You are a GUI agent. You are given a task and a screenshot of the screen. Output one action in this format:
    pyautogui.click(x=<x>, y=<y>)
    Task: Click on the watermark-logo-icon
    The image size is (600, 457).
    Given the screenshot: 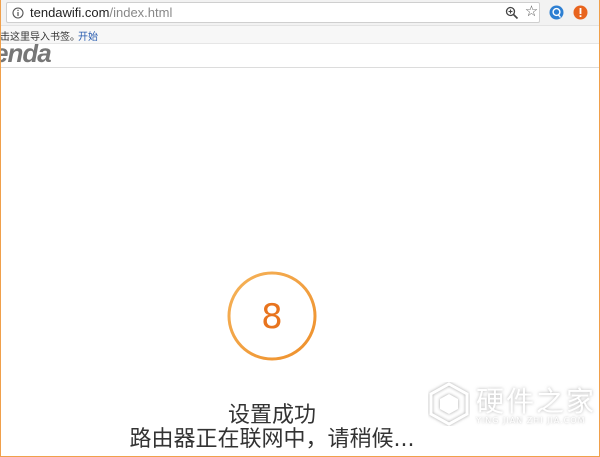 What is the action you would take?
    pyautogui.click(x=449, y=404)
    